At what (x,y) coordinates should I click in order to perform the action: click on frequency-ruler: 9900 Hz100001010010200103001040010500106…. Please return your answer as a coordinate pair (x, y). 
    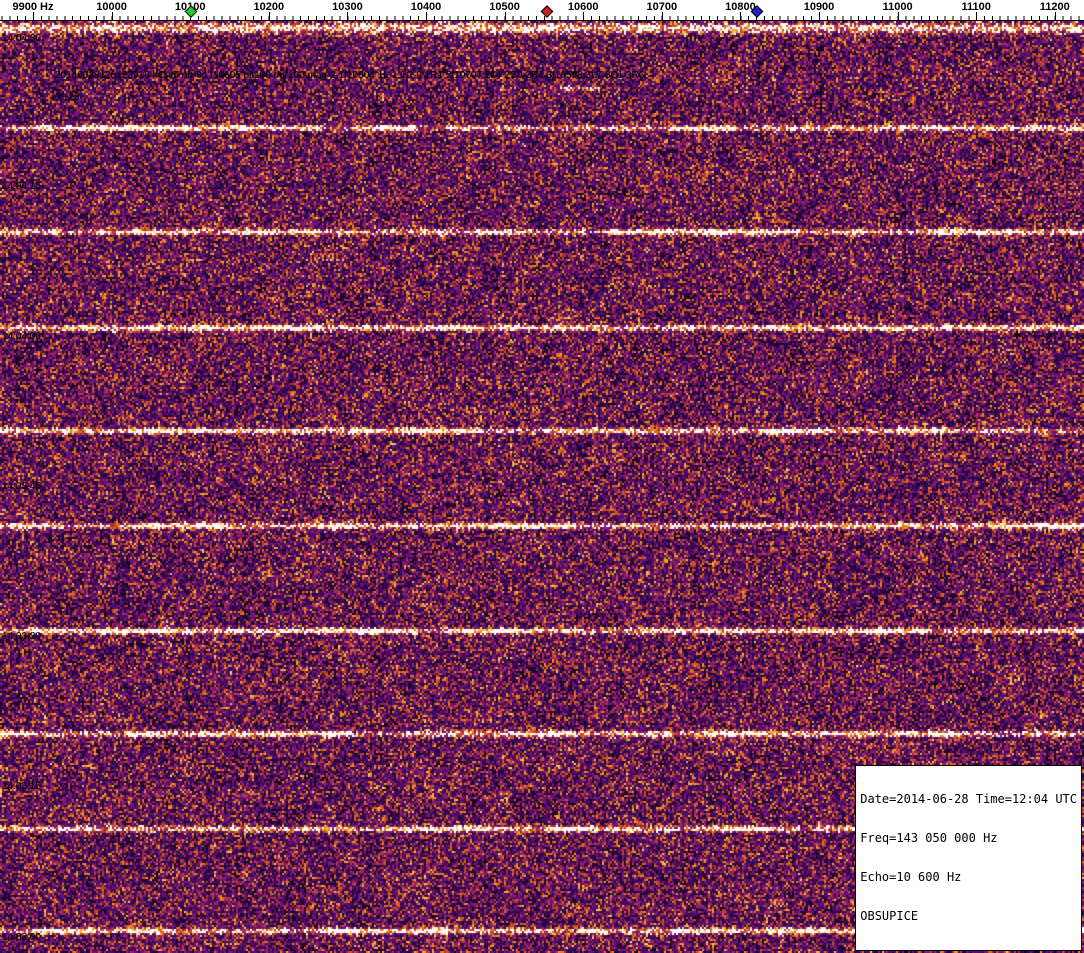
    Looking at the image, I should click on (542, 10).